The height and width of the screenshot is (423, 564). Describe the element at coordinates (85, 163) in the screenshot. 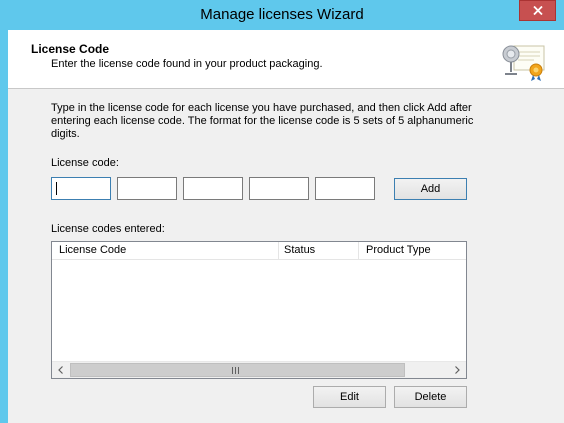

I see `license-code-label: License code:` at that location.